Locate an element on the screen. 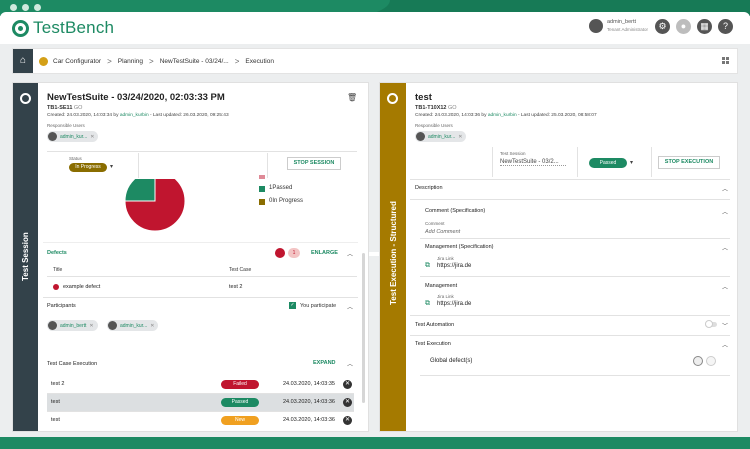  layout-grid-icon is located at coordinates (725, 60).